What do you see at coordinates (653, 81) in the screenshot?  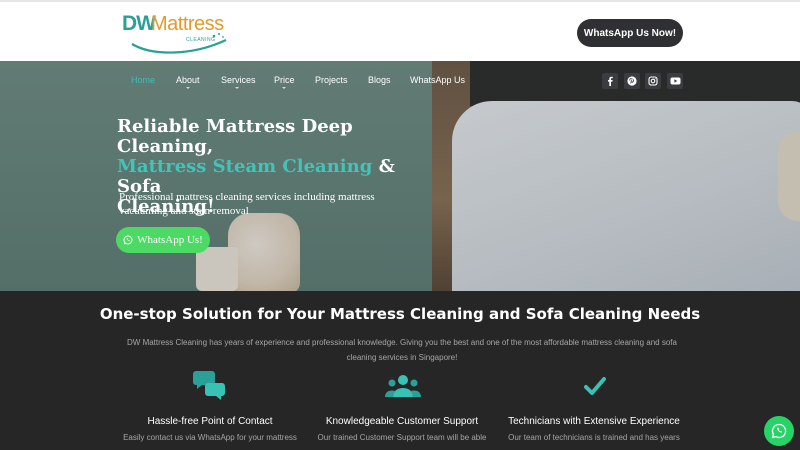 I see `instagram-icon` at bounding box center [653, 81].